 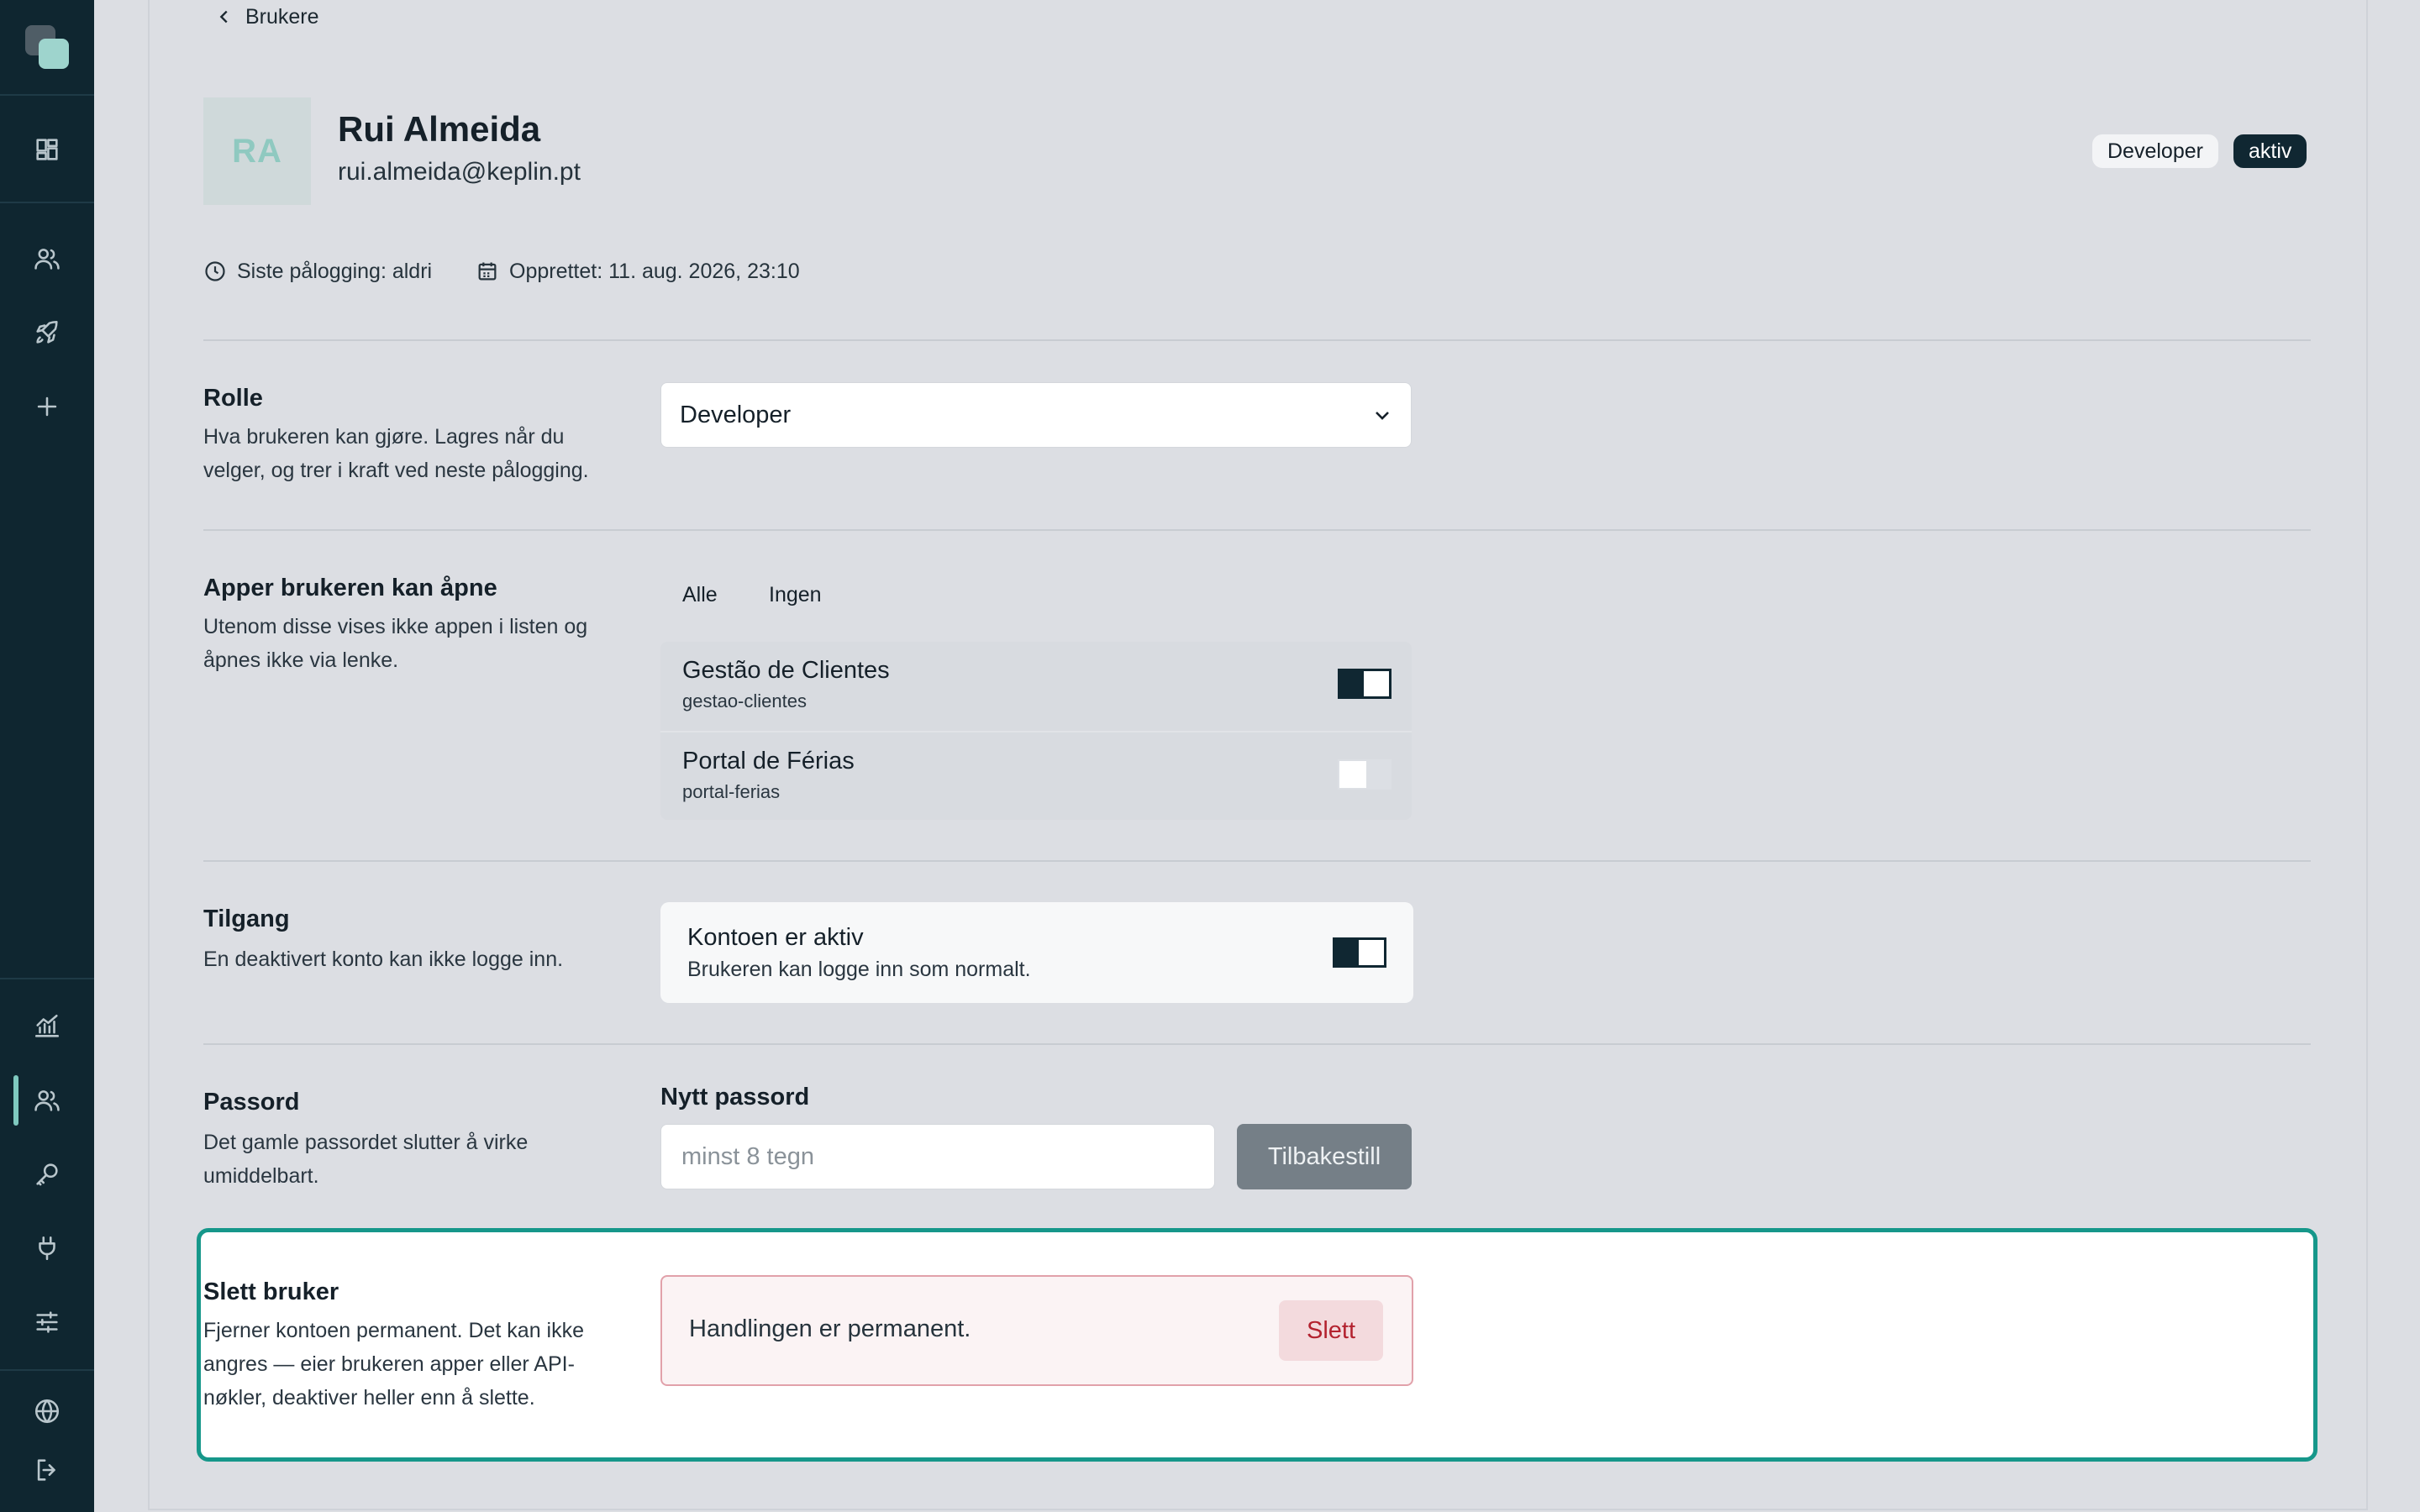 I want to click on calendar-icon, so click(x=487, y=271).